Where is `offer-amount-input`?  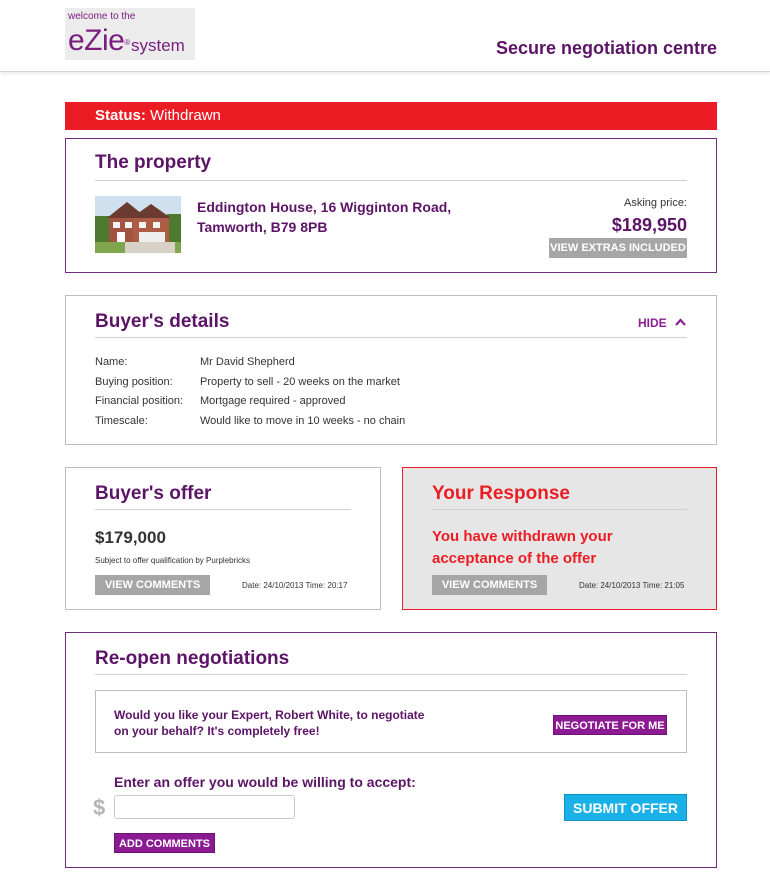
offer-amount-input is located at coordinates (204, 807).